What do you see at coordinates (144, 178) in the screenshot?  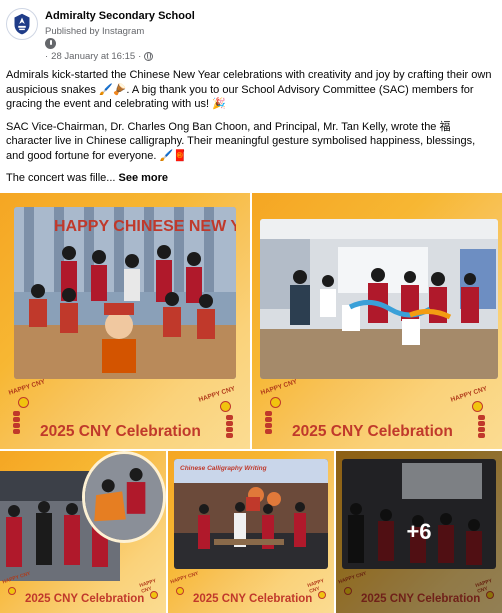 I see `see-more-link: See more` at bounding box center [144, 178].